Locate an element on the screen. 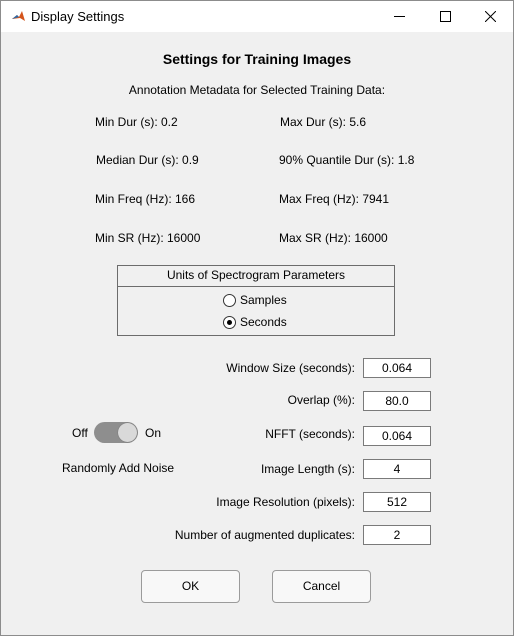 The height and width of the screenshot is (636, 514). close-button is located at coordinates (490, 16).